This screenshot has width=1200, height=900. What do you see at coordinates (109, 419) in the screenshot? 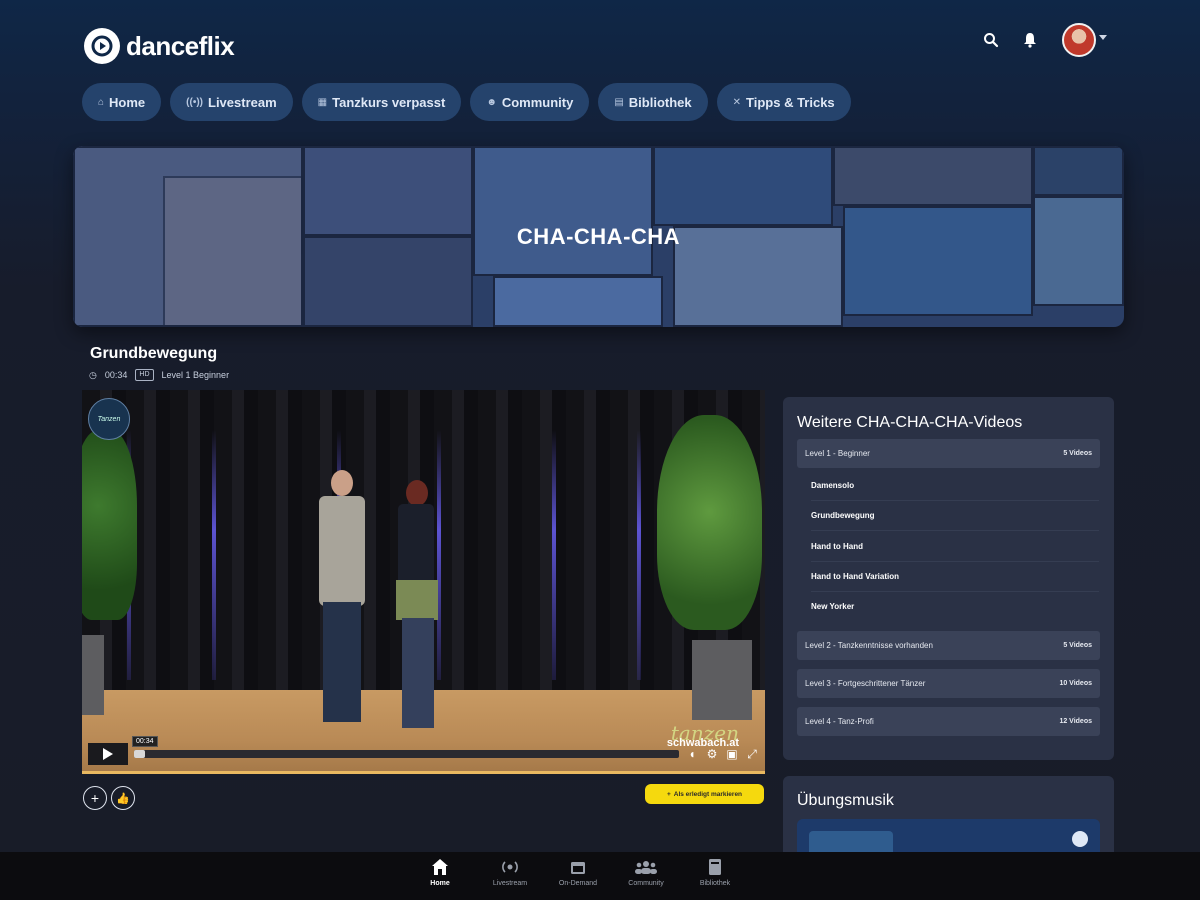
I see `channel-logo: Tanzen` at bounding box center [109, 419].